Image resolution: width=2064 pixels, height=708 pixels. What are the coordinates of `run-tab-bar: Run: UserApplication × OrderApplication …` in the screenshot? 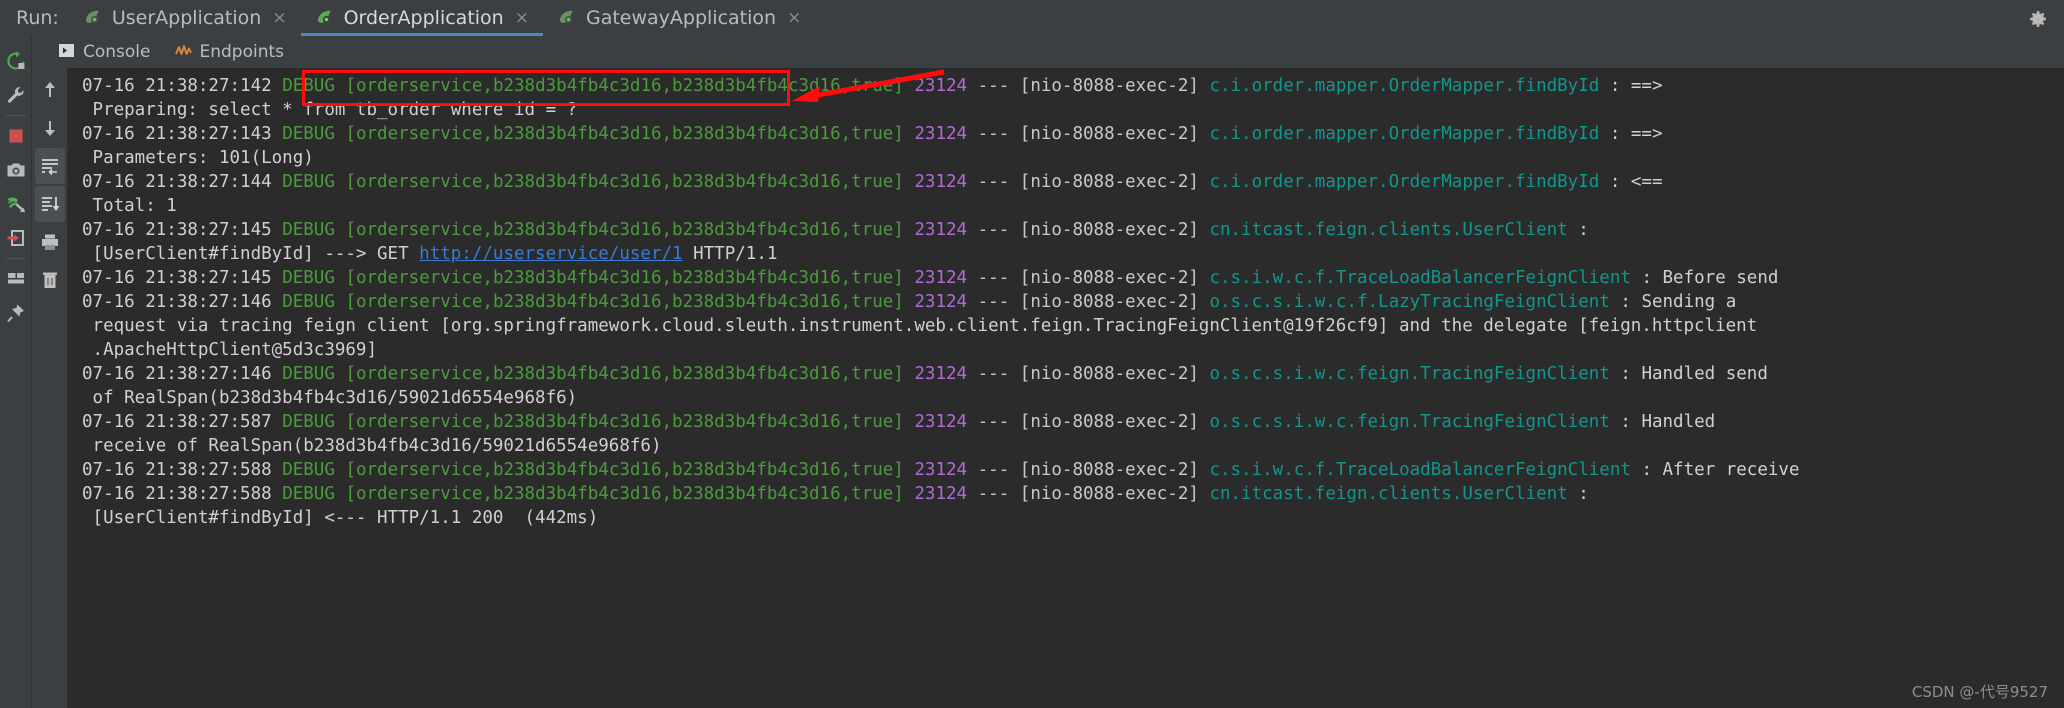 It's located at (1032, 18).